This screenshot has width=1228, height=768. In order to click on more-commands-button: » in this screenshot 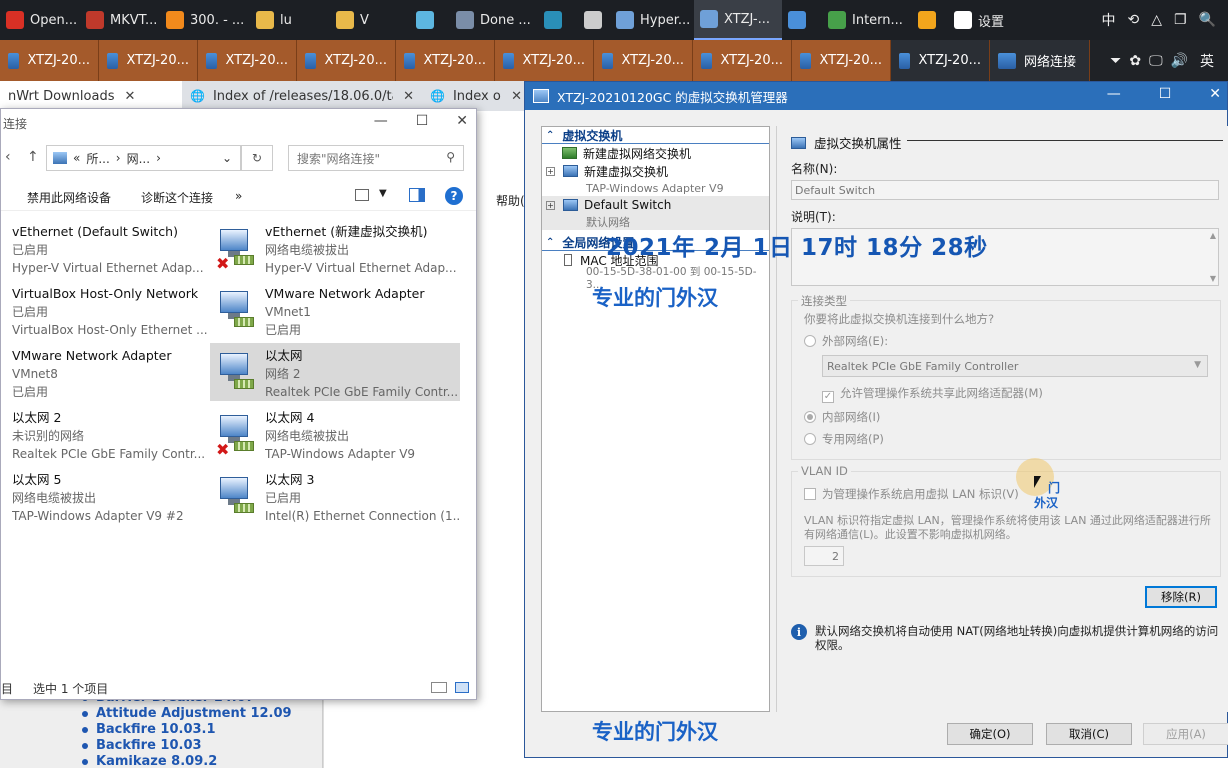, I will do `click(238, 196)`.